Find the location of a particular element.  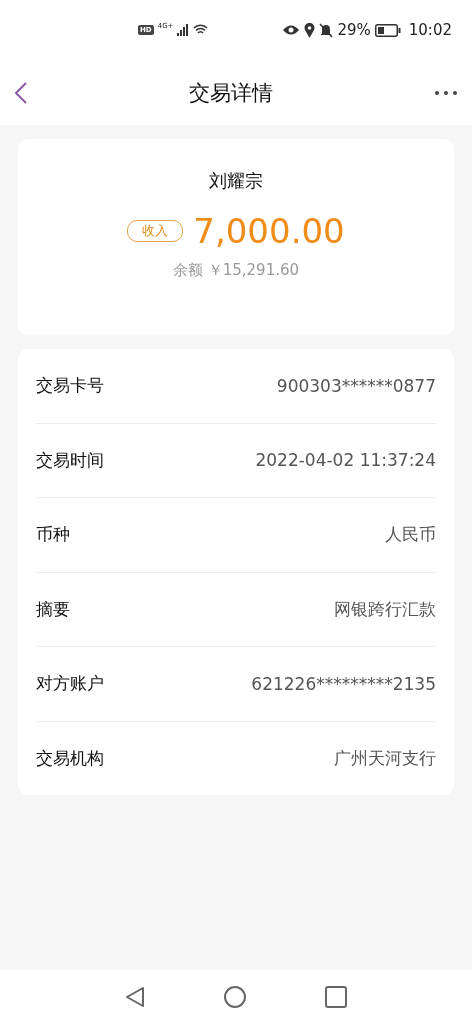

detail-label: 交易时间 is located at coordinates (70, 460).